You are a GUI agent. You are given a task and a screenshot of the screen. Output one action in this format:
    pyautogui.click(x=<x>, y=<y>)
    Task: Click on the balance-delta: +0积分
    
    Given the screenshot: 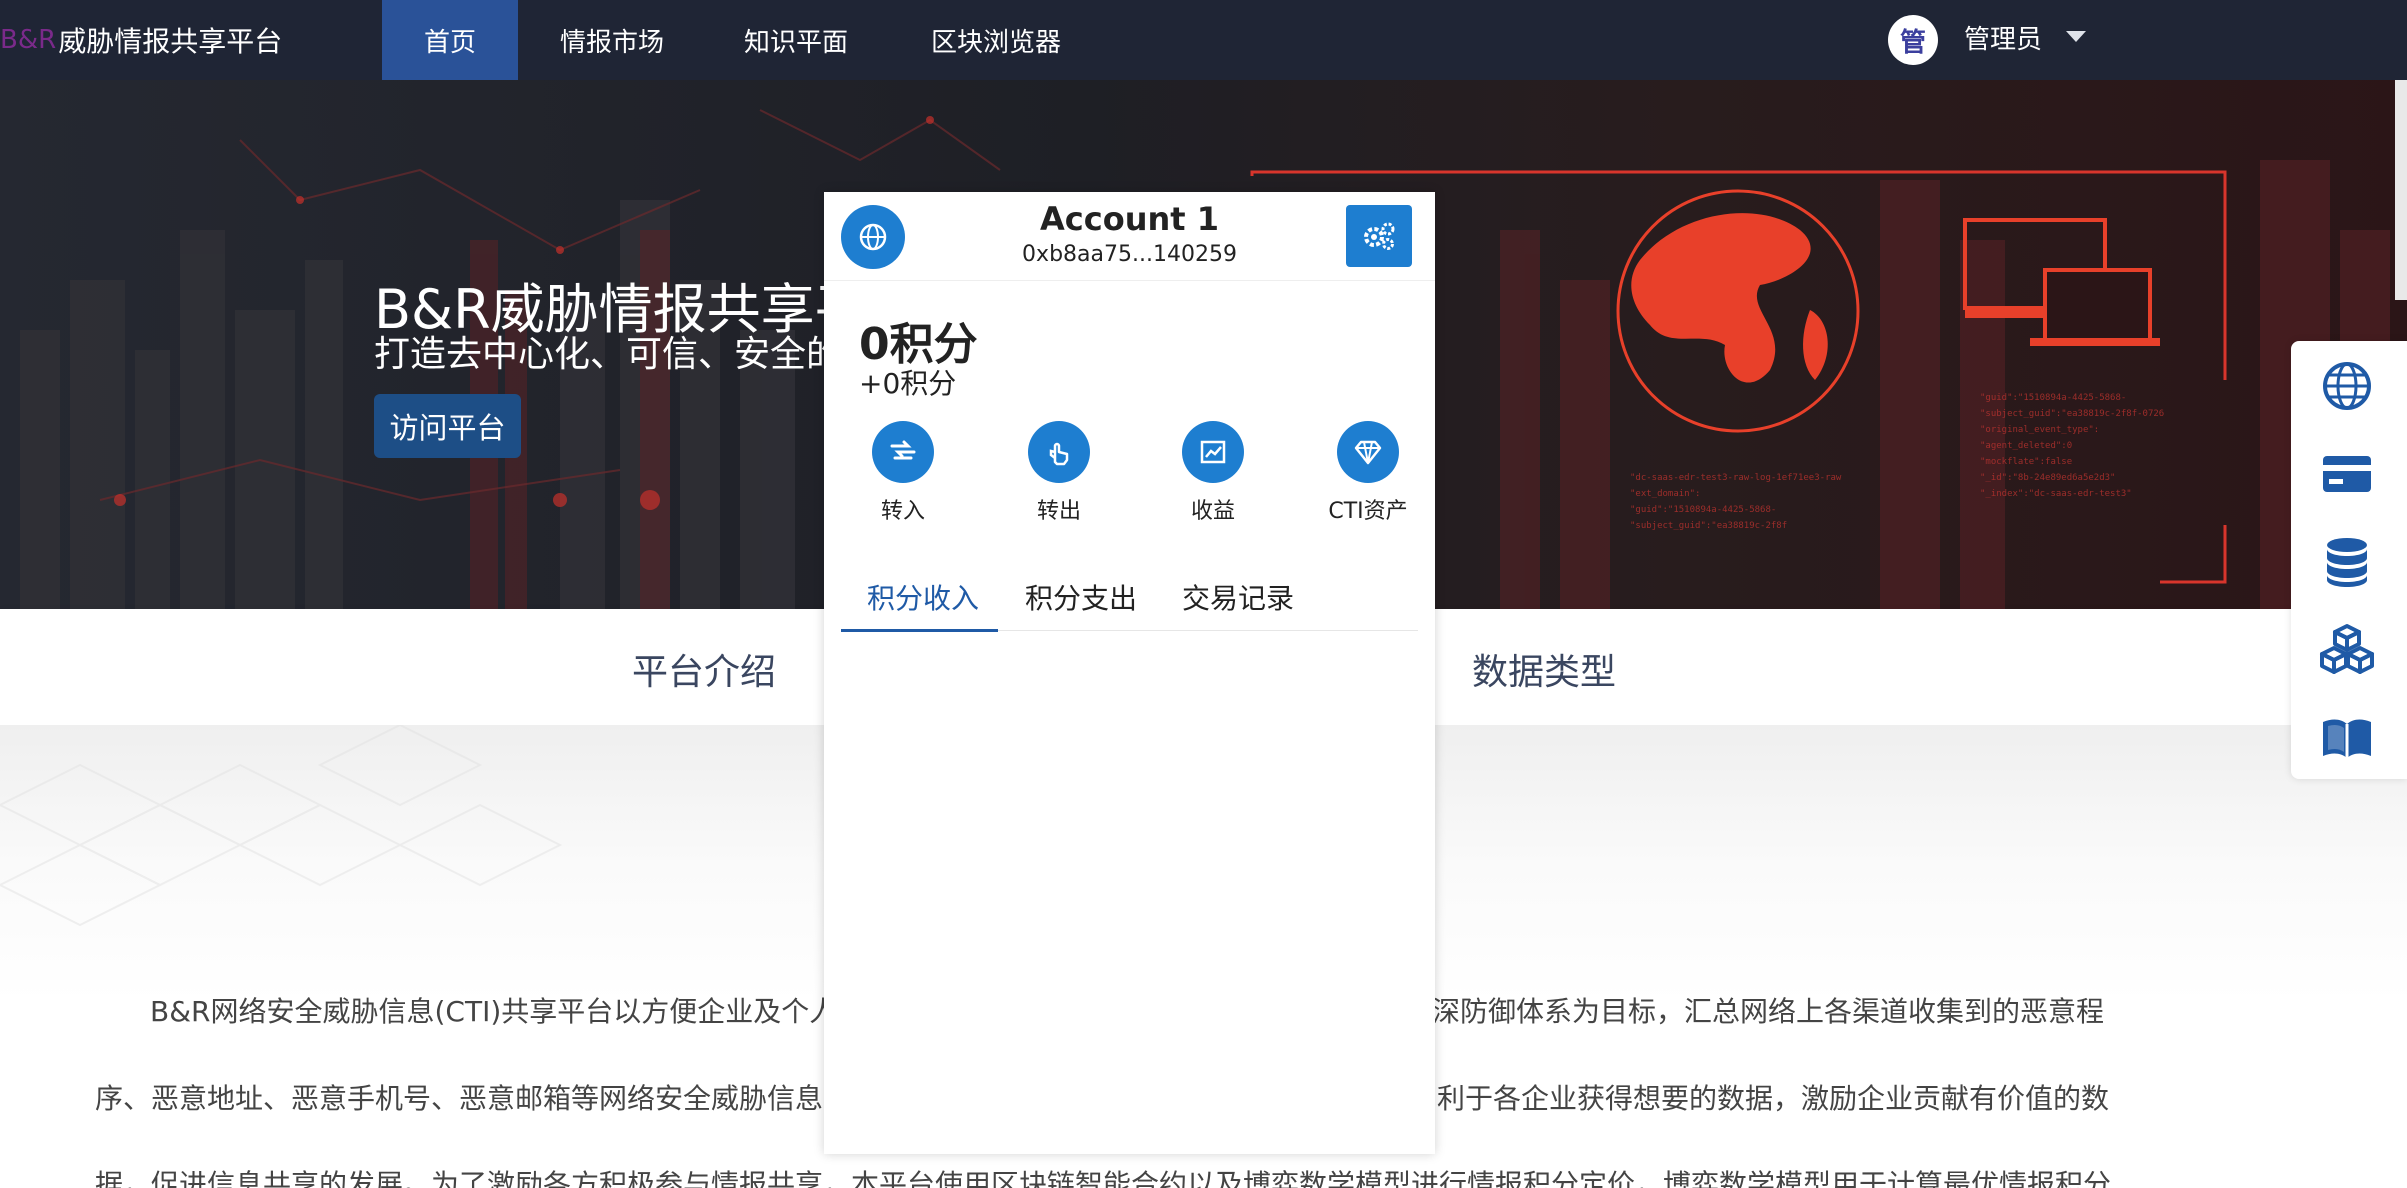 What is the action you would take?
    pyautogui.click(x=908, y=383)
    